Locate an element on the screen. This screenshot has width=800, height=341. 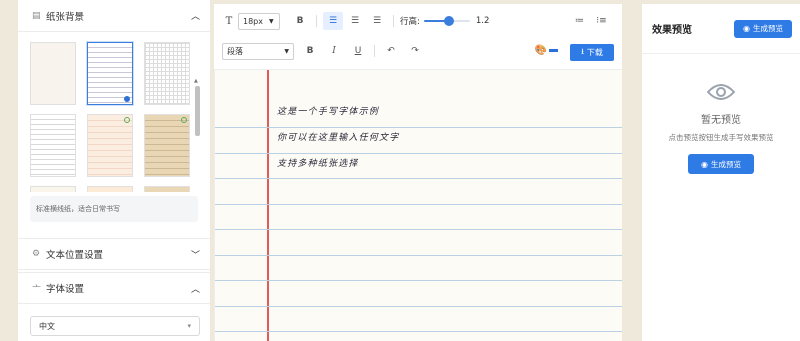
generate-preview-label-2: 生成预览 is located at coordinates (725, 164).